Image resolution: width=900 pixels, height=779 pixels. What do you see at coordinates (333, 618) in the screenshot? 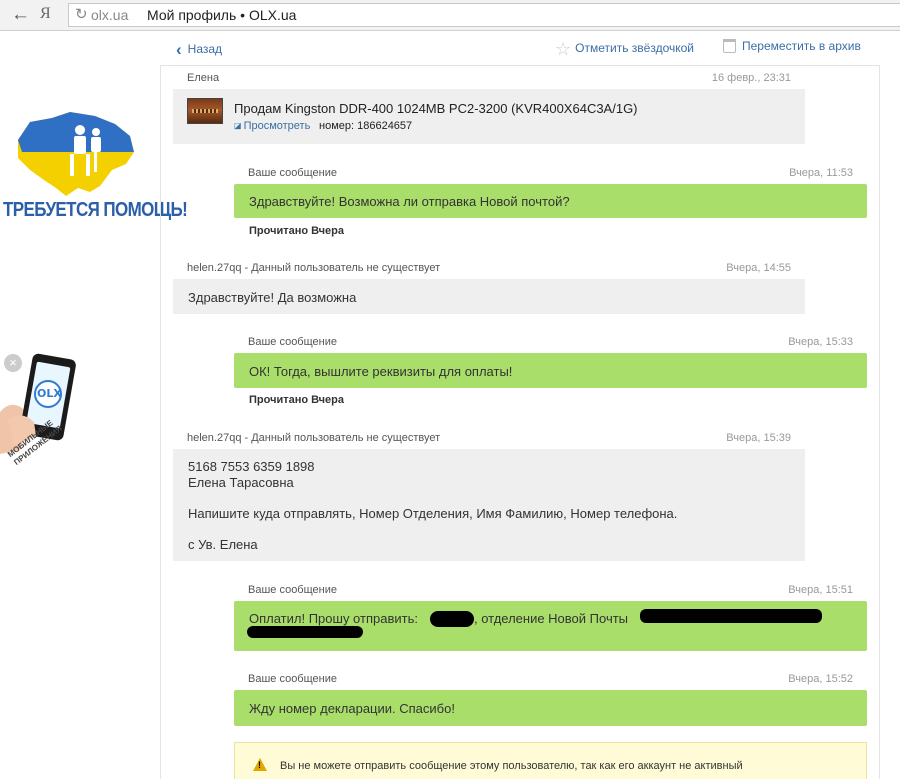
I see `message-text: Оплатил! Прошу отправить:` at bounding box center [333, 618].